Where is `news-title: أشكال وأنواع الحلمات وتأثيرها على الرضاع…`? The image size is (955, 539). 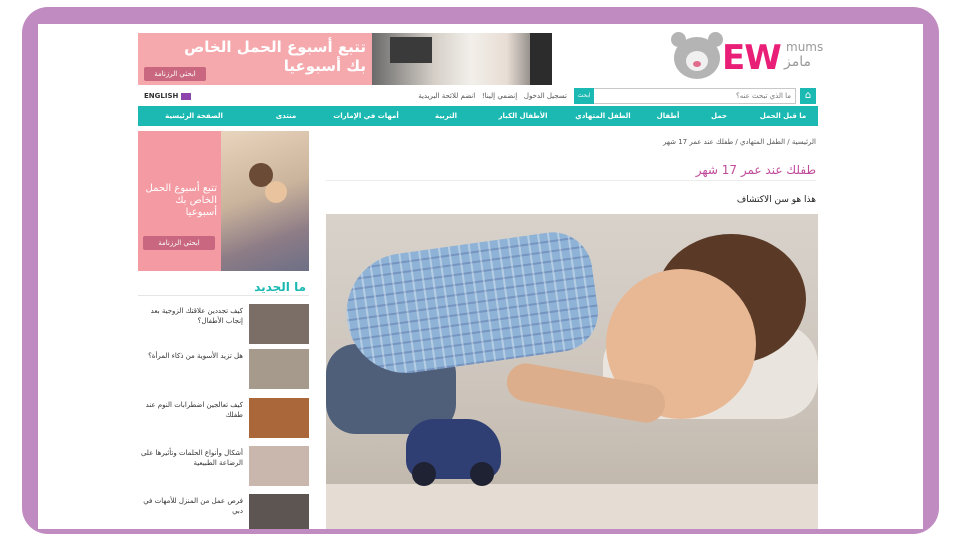
news-title: أشكال وأنواع الحلمات وتأثيرها على الرضاع… is located at coordinates (190, 458).